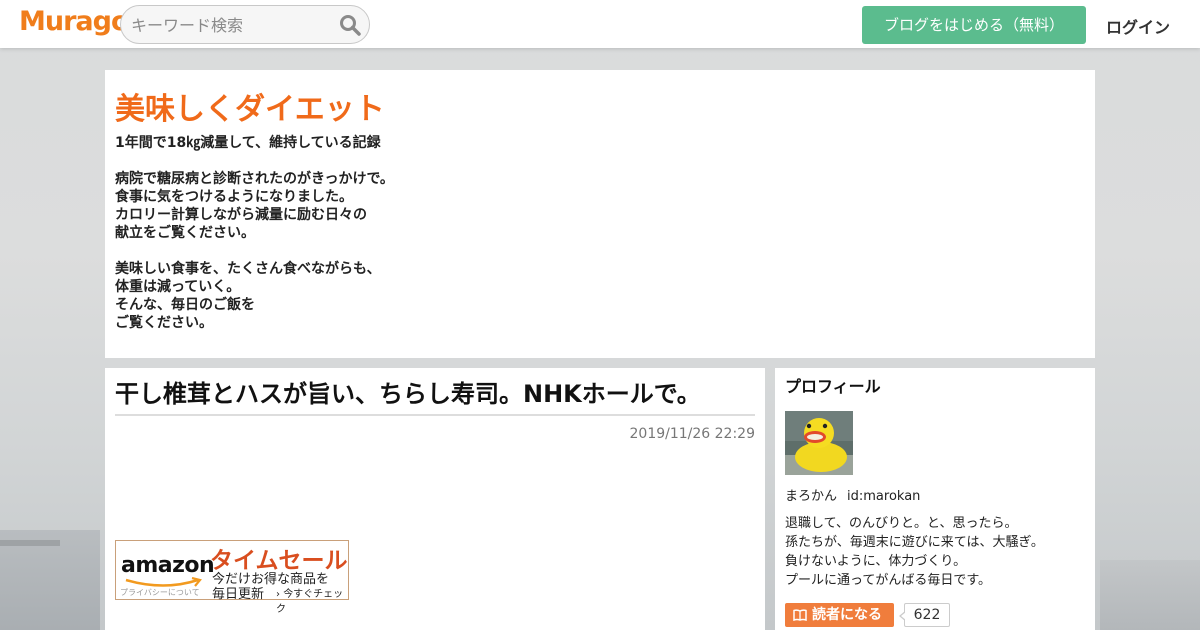 The image size is (1200, 630). What do you see at coordinates (168, 565) in the screenshot?
I see `amazon-logo: amazon` at bounding box center [168, 565].